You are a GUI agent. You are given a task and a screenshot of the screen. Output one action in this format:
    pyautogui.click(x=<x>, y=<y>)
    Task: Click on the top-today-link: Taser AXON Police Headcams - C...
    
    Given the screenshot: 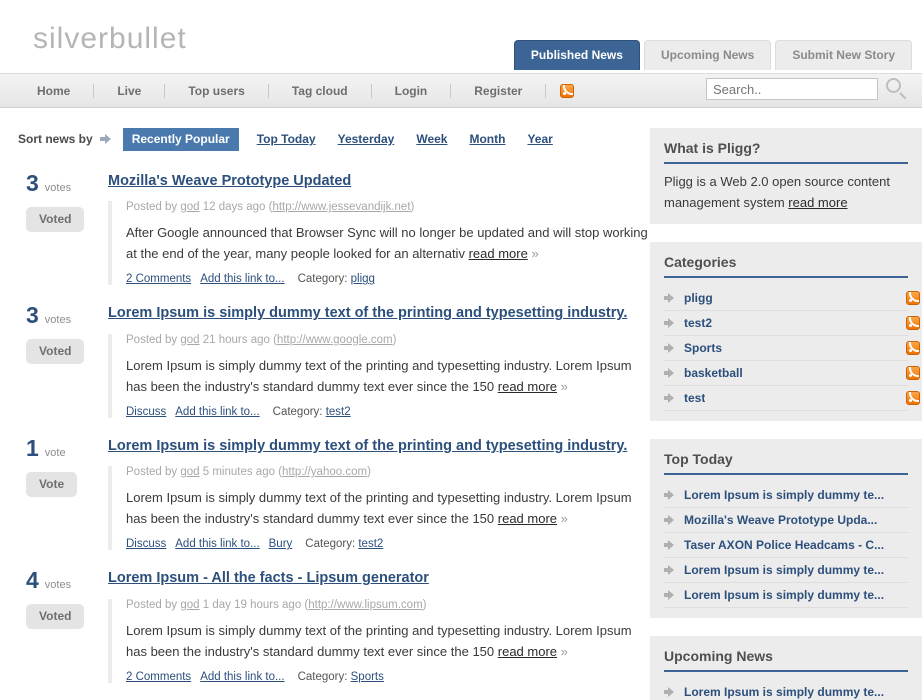 What is the action you would take?
    pyautogui.click(x=784, y=545)
    